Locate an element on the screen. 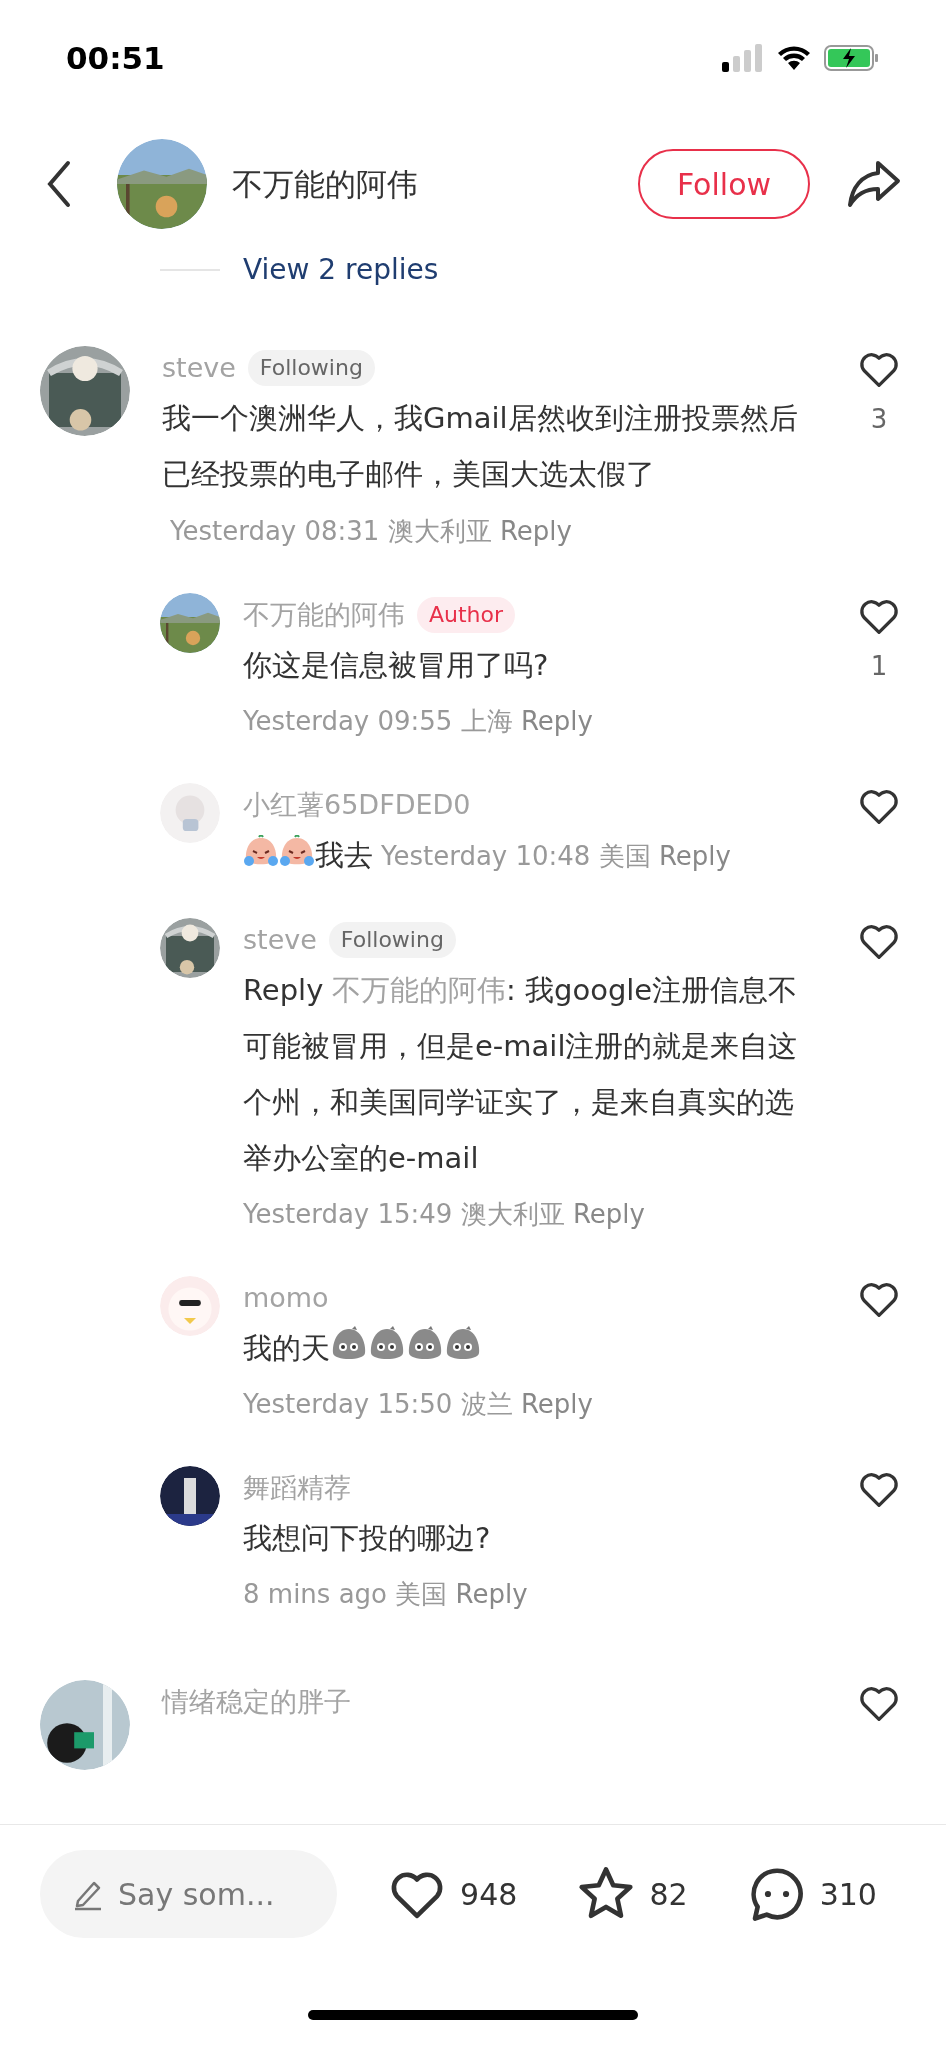  status-time: 00:51 is located at coordinates (115, 58).